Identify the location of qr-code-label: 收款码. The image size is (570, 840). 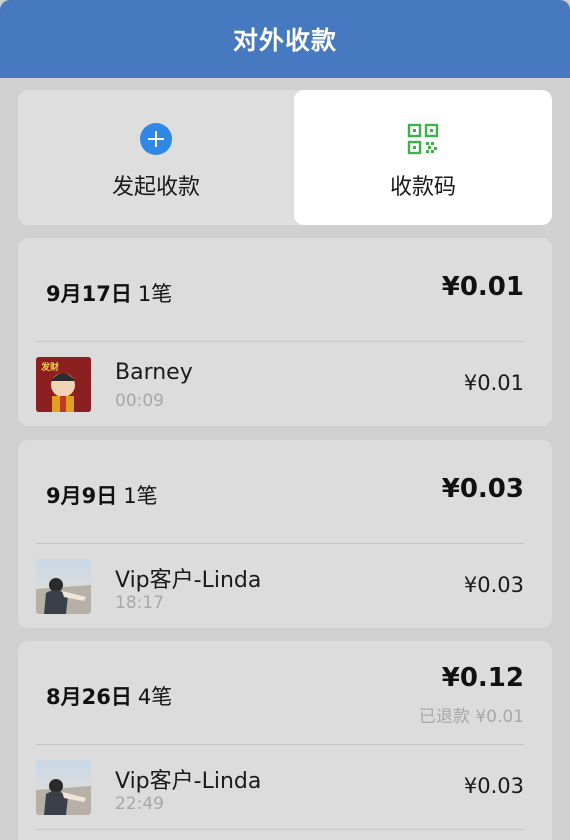
(422, 187).